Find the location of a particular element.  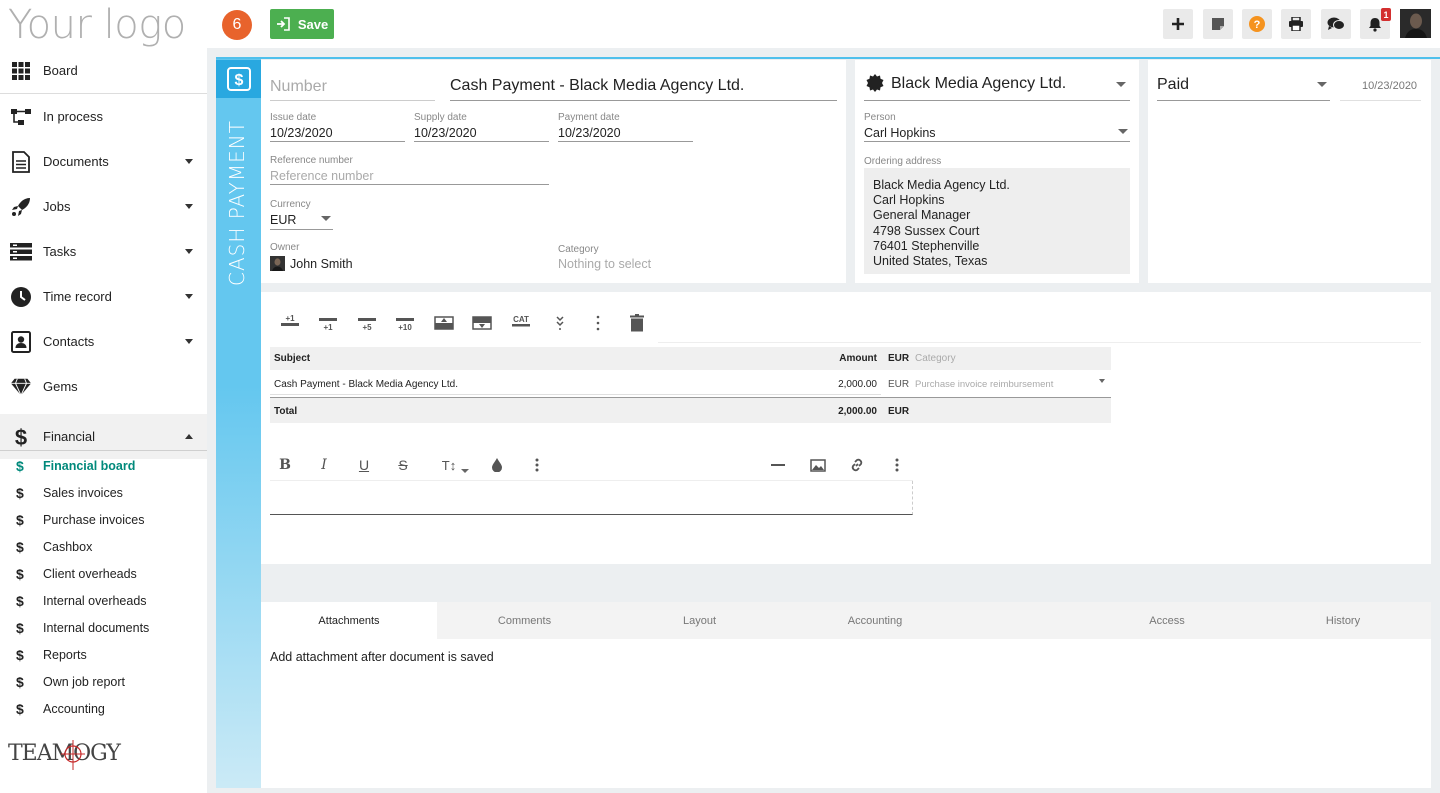

note-editor is located at coordinates (591, 498).